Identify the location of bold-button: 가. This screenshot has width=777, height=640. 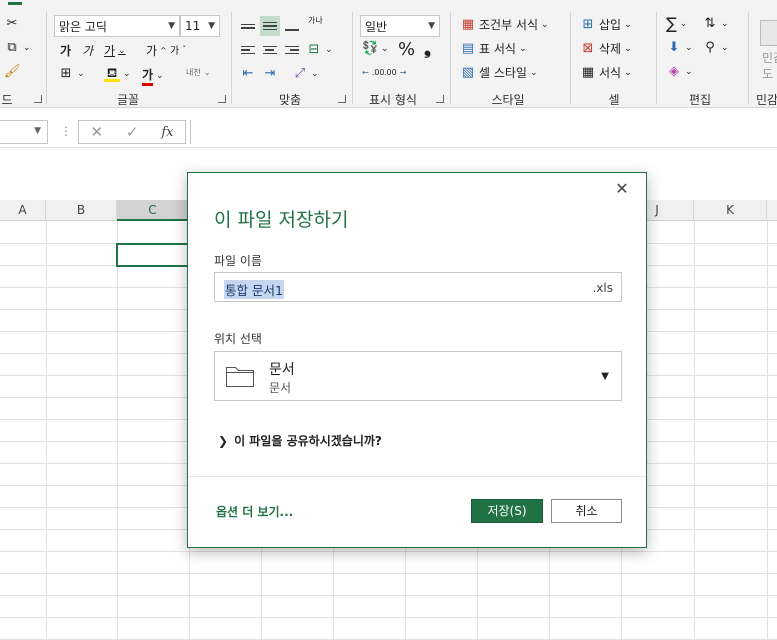
(65, 50).